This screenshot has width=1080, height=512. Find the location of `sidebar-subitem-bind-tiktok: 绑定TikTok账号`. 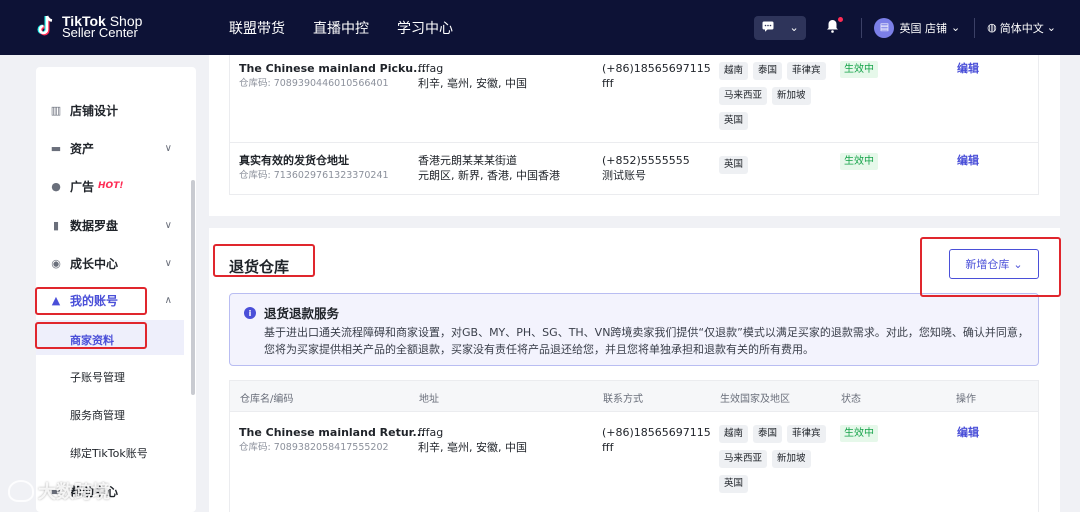

sidebar-subitem-bind-tiktok: 绑定TikTok账号 is located at coordinates (109, 453).